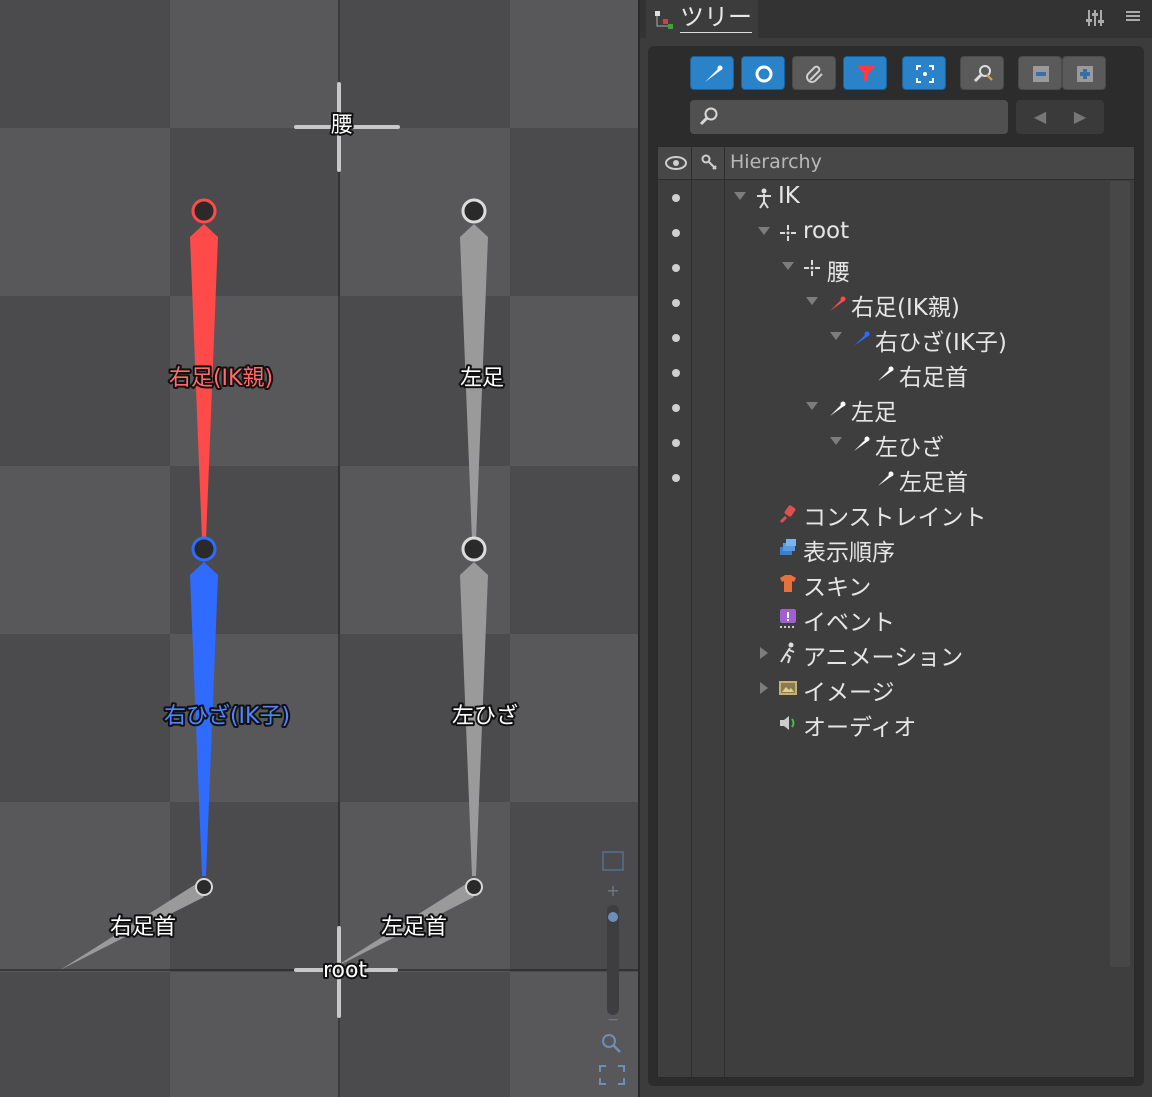 The image size is (1152, 1097). I want to click on bone-left-thigh-joint, so click(474, 211).